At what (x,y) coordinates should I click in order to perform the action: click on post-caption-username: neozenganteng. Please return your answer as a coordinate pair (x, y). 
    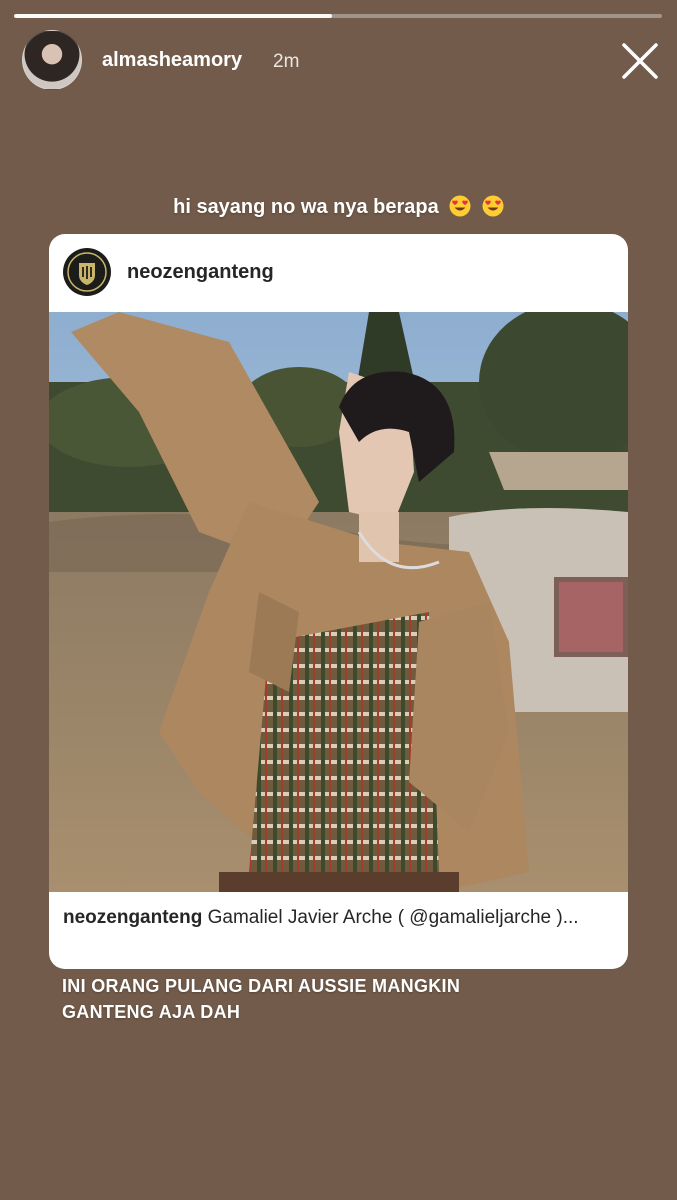
    Looking at the image, I should click on (133, 917).